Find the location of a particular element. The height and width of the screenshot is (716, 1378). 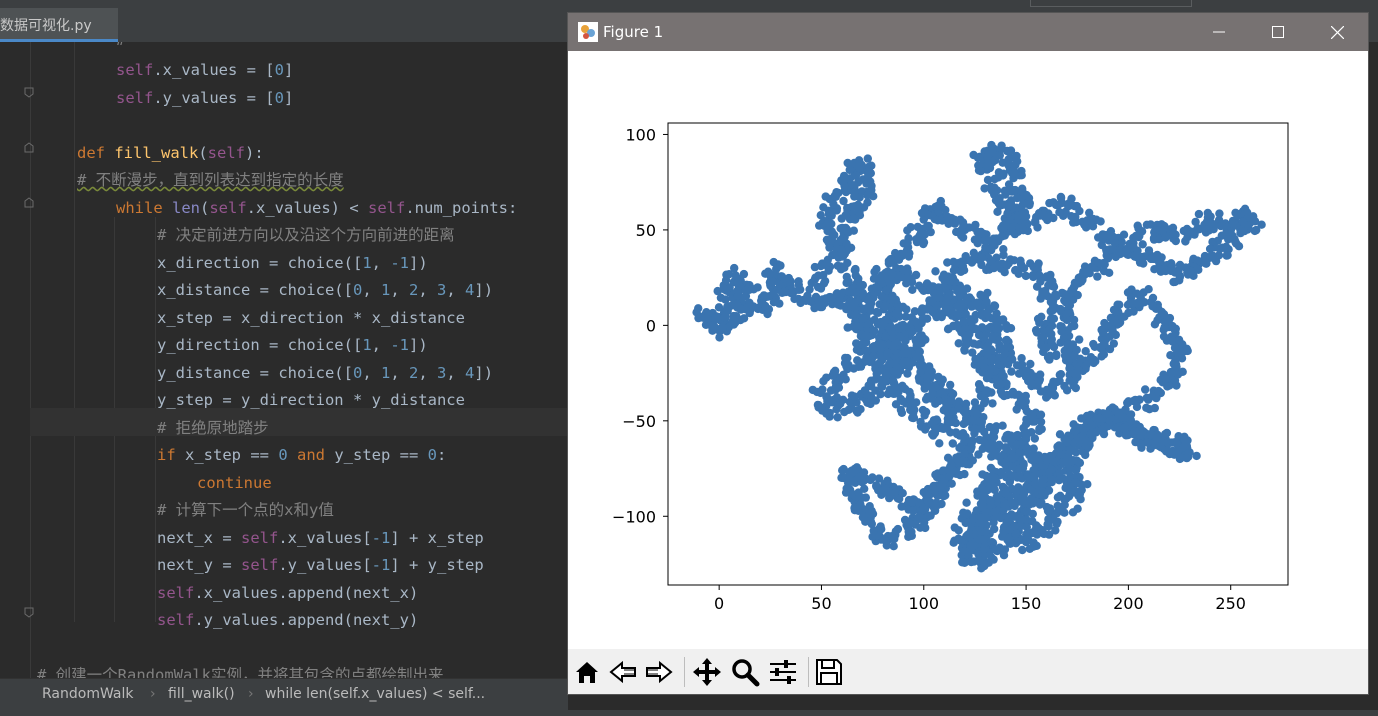

code-token: .x_values) < is located at coordinates (307, 208).